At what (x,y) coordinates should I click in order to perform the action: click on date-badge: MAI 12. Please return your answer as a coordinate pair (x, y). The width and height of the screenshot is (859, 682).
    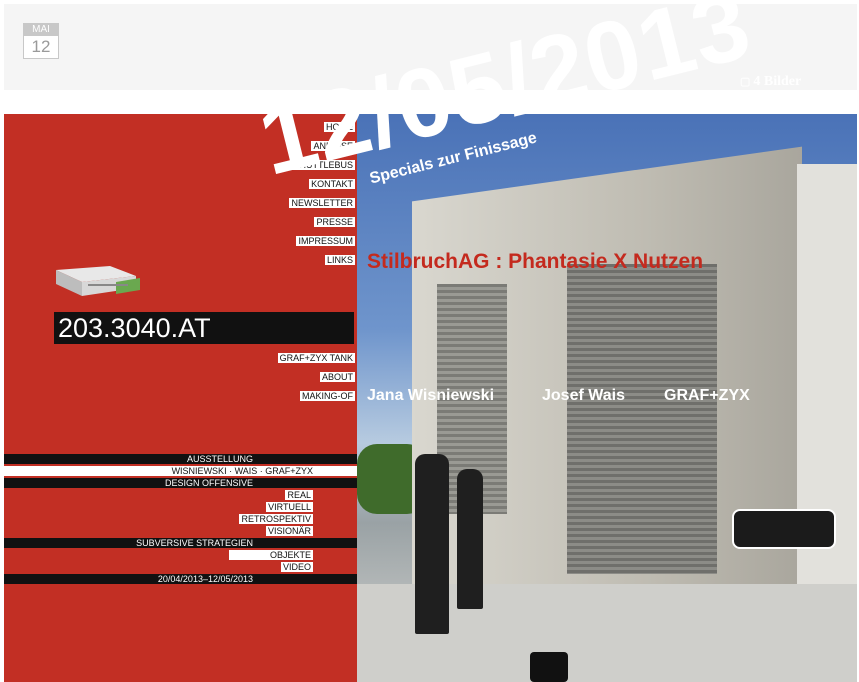
    Looking at the image, I should click on (41, 41).